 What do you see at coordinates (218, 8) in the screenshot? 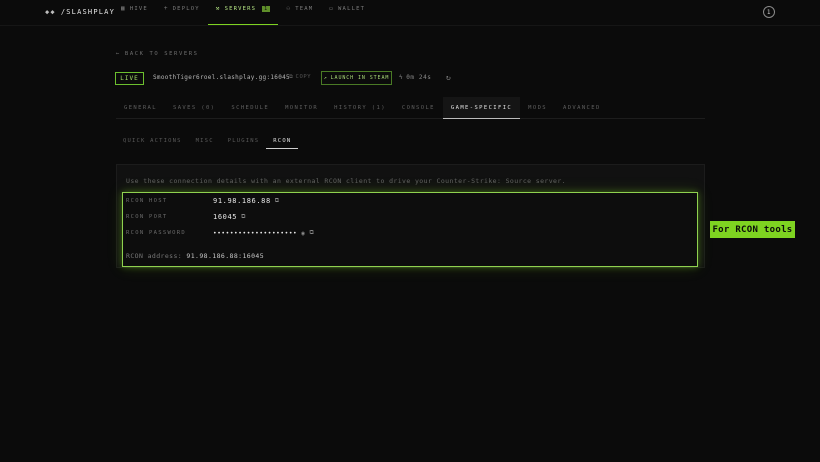
I see `servers-icon: ⚒` at bounding box center [218, 8].